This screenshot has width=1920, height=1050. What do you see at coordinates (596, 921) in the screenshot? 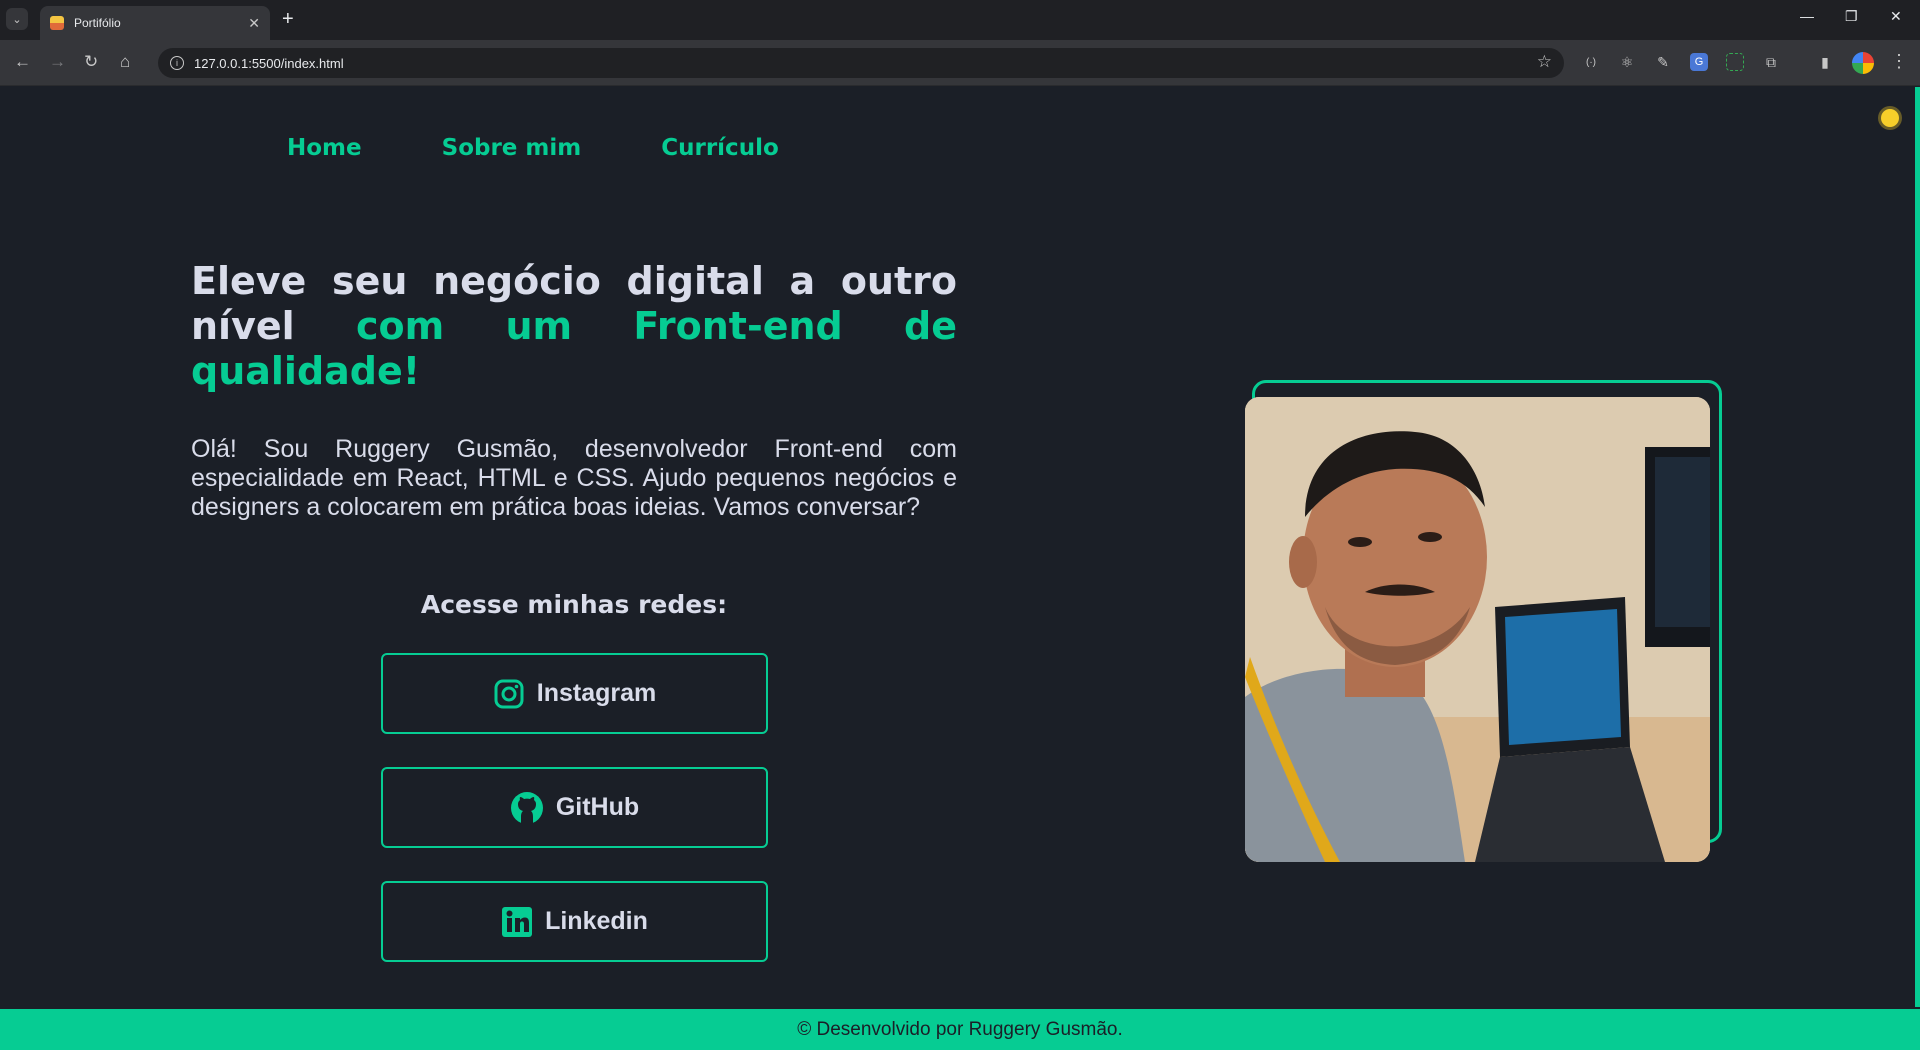
I see `linkedin-label: Linkedin` at bounding box center [596, 921].